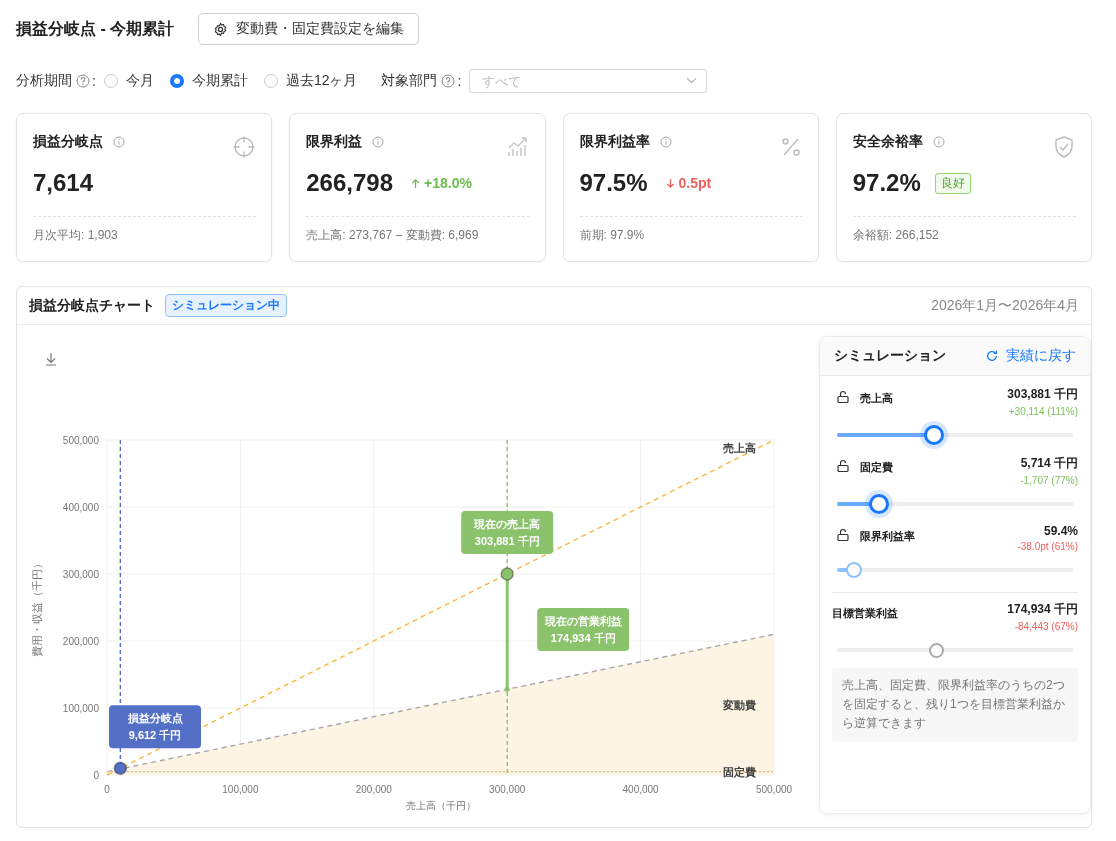  I want to click on parameter-label: 売上高, so click(876, 398).